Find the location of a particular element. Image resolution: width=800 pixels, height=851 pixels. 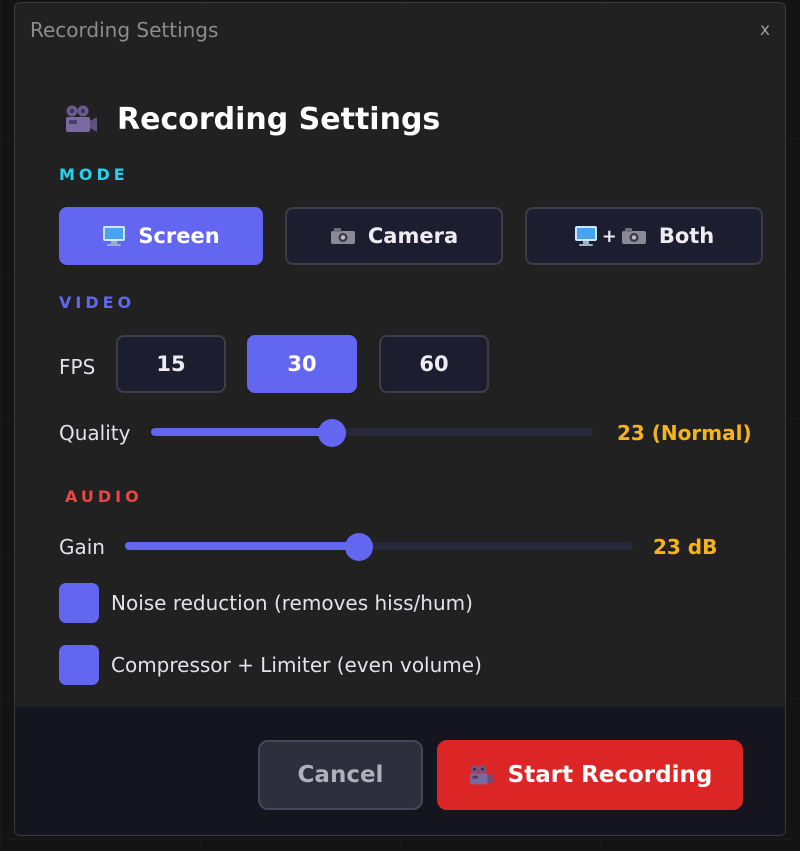

plus-sign: + is located at coordinates (609, 236).